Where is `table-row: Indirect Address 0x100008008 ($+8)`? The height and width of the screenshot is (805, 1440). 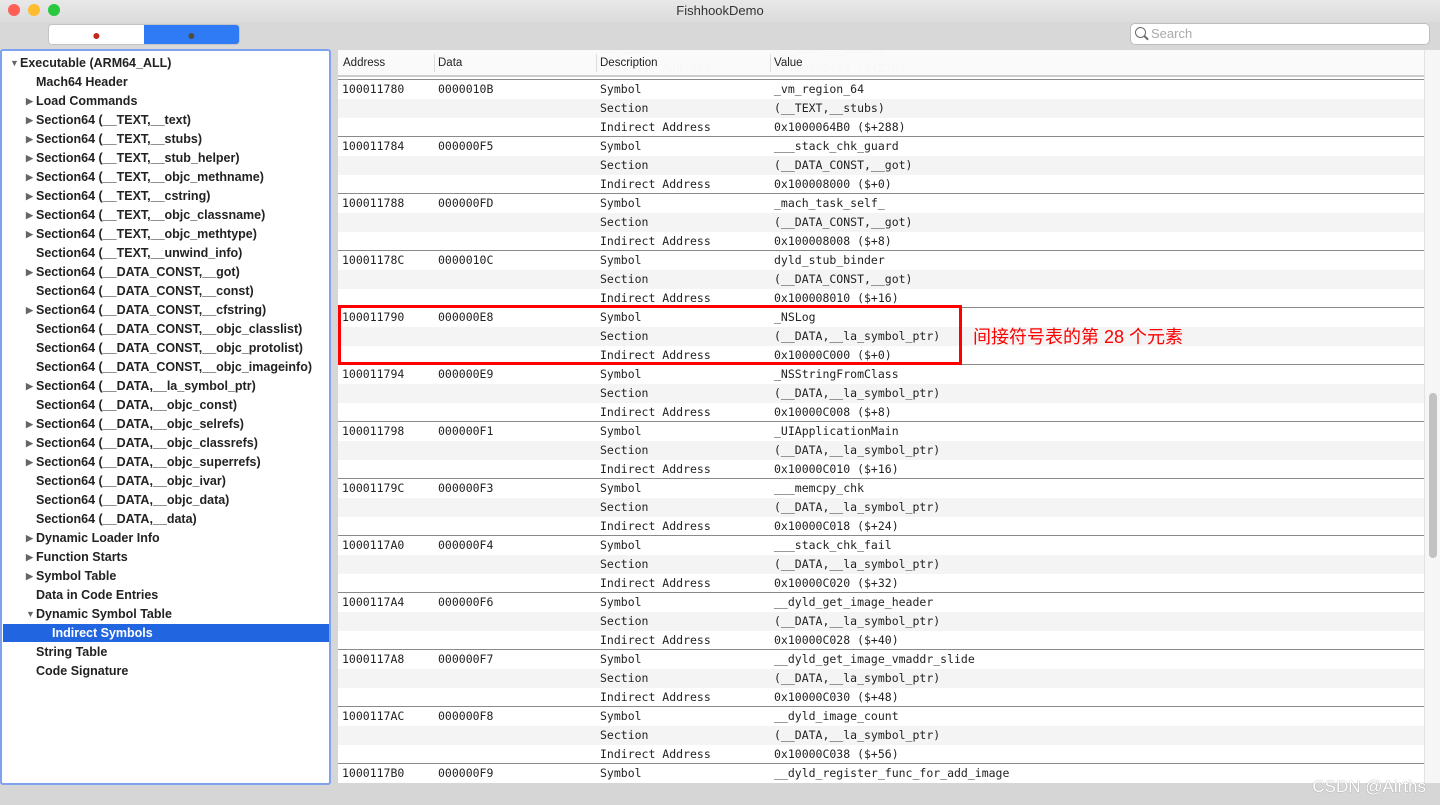
table-row: Indirect Address 0x100008008 ($+8) is located at coordinates (881, 241).